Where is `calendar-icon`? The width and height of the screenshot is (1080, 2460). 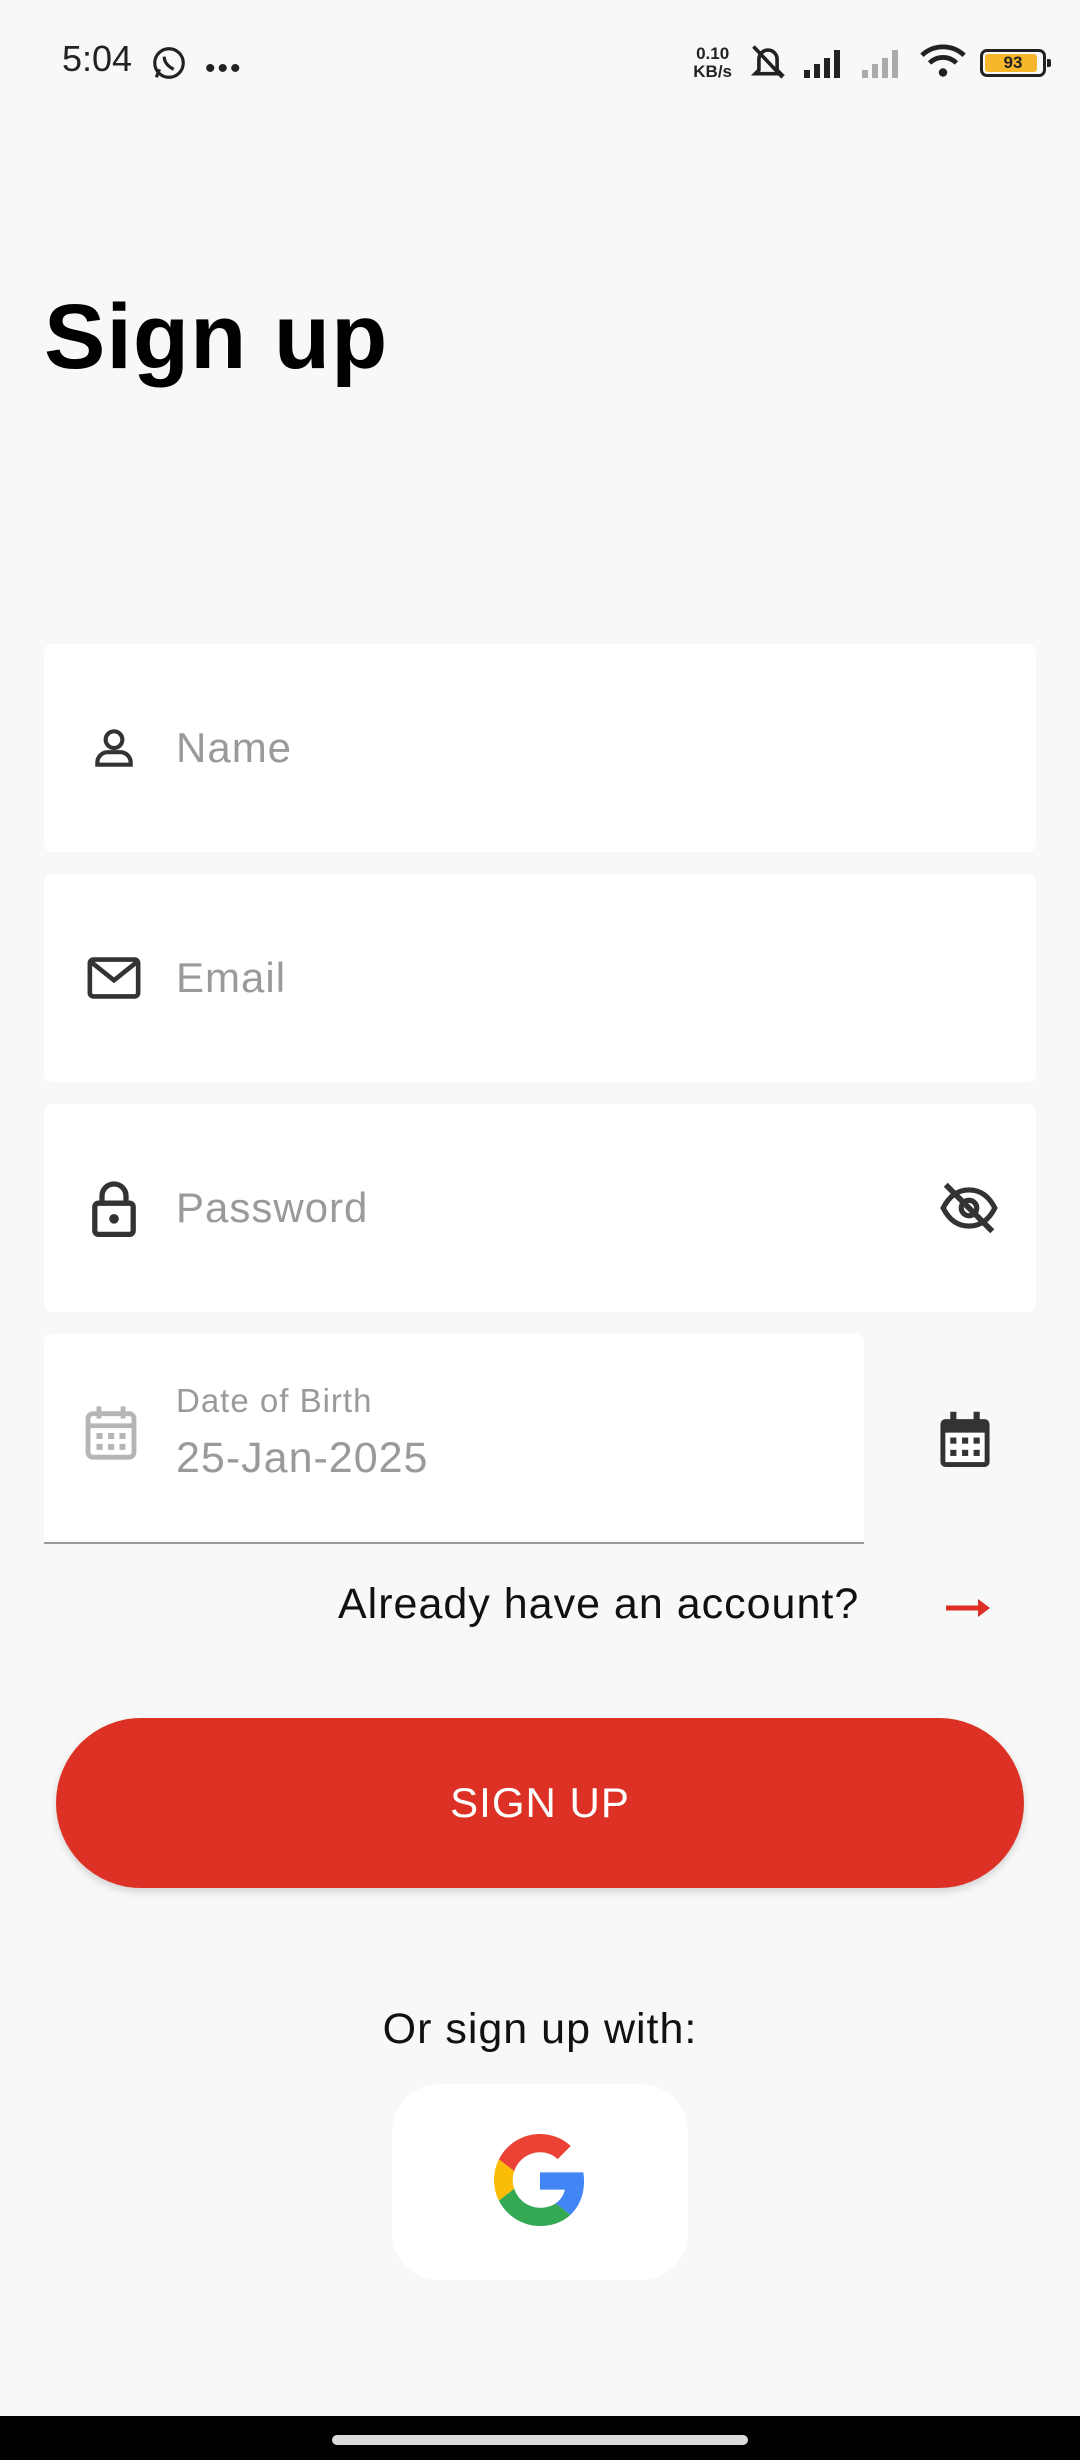 calendar-icon is located at coordinates (111, 1435).